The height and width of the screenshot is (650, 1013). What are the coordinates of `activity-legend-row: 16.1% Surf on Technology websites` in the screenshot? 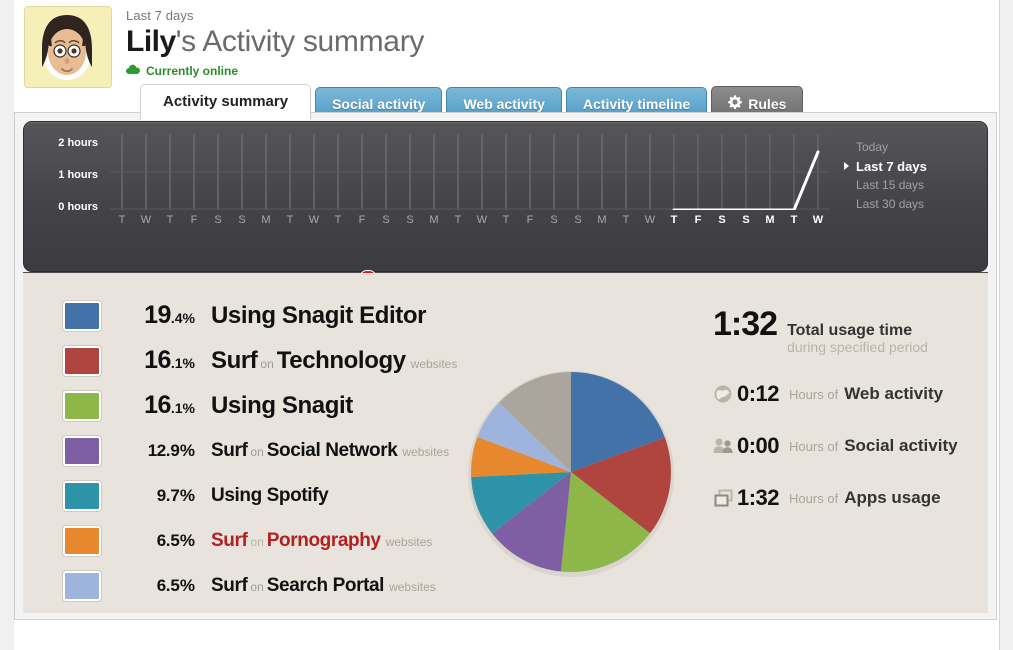 It's located at (278, 360).